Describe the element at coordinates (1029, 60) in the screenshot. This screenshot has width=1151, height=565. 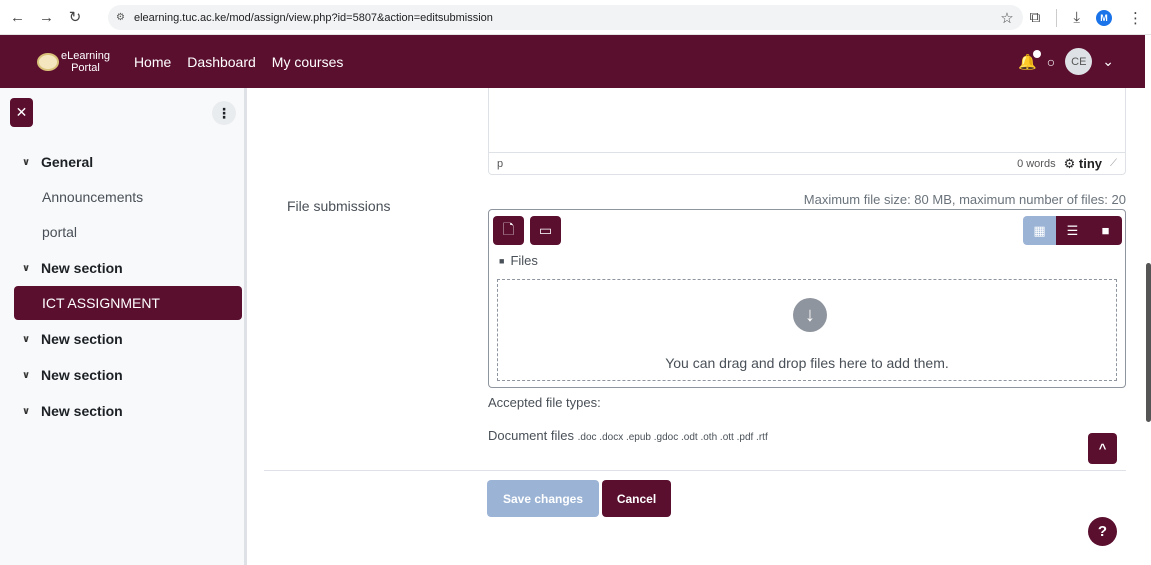
I see `notifications-icon: 🔔` at that location.